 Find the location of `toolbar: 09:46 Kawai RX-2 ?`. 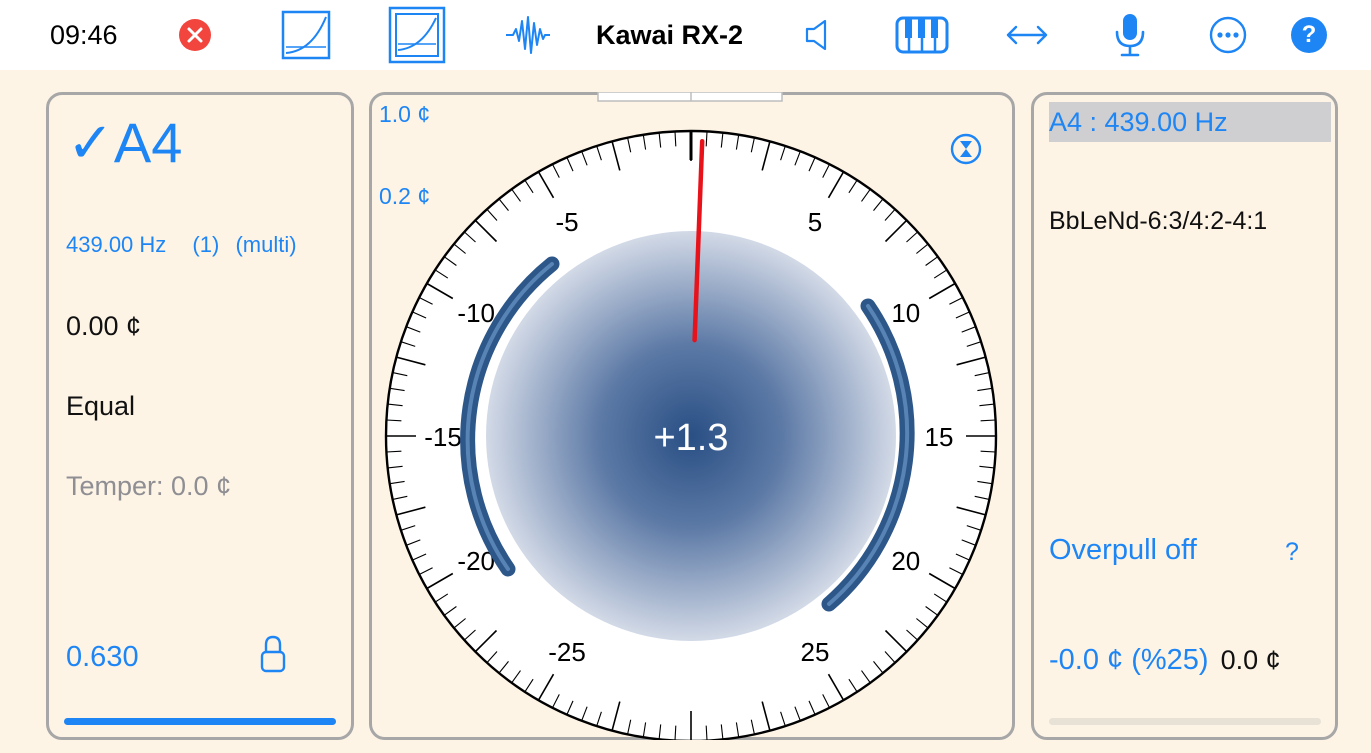

toolbar: 09:46 Kawai RX-2 ? is located at coordinates (685, 35).